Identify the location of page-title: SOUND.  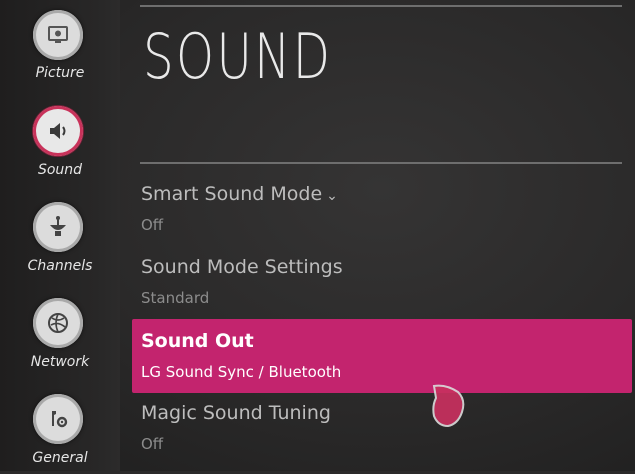
(238, 56).